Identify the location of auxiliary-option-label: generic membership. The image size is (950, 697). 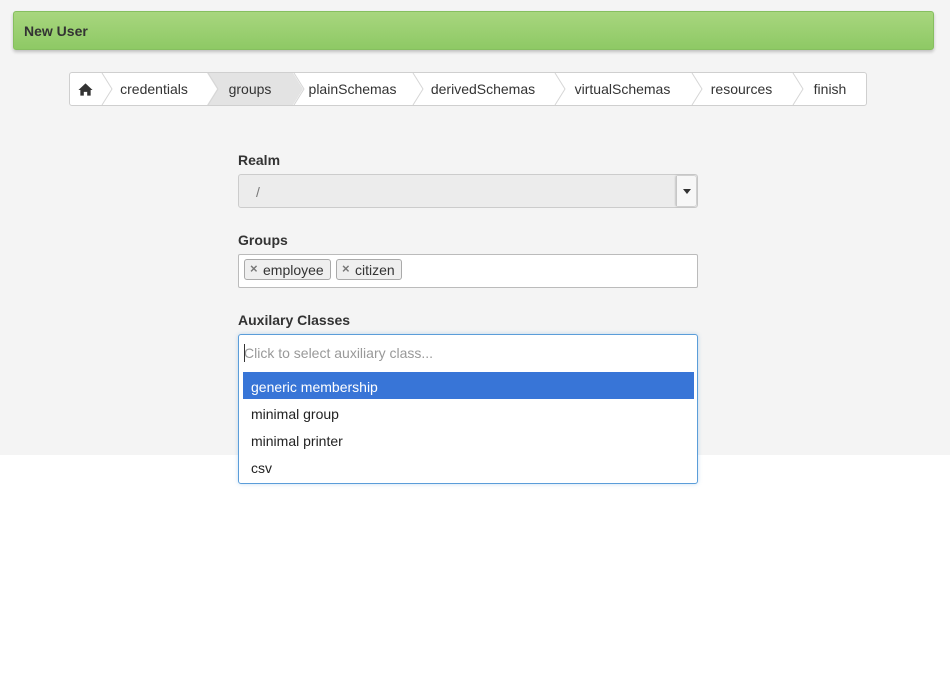
(314, 387).